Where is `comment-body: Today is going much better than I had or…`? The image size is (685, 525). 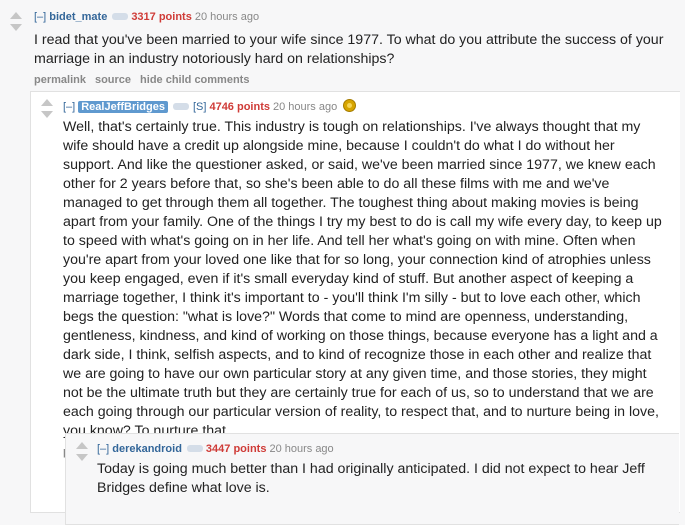 comment-body: Today is going much better than I had or… is located at coordinates (371, 478).